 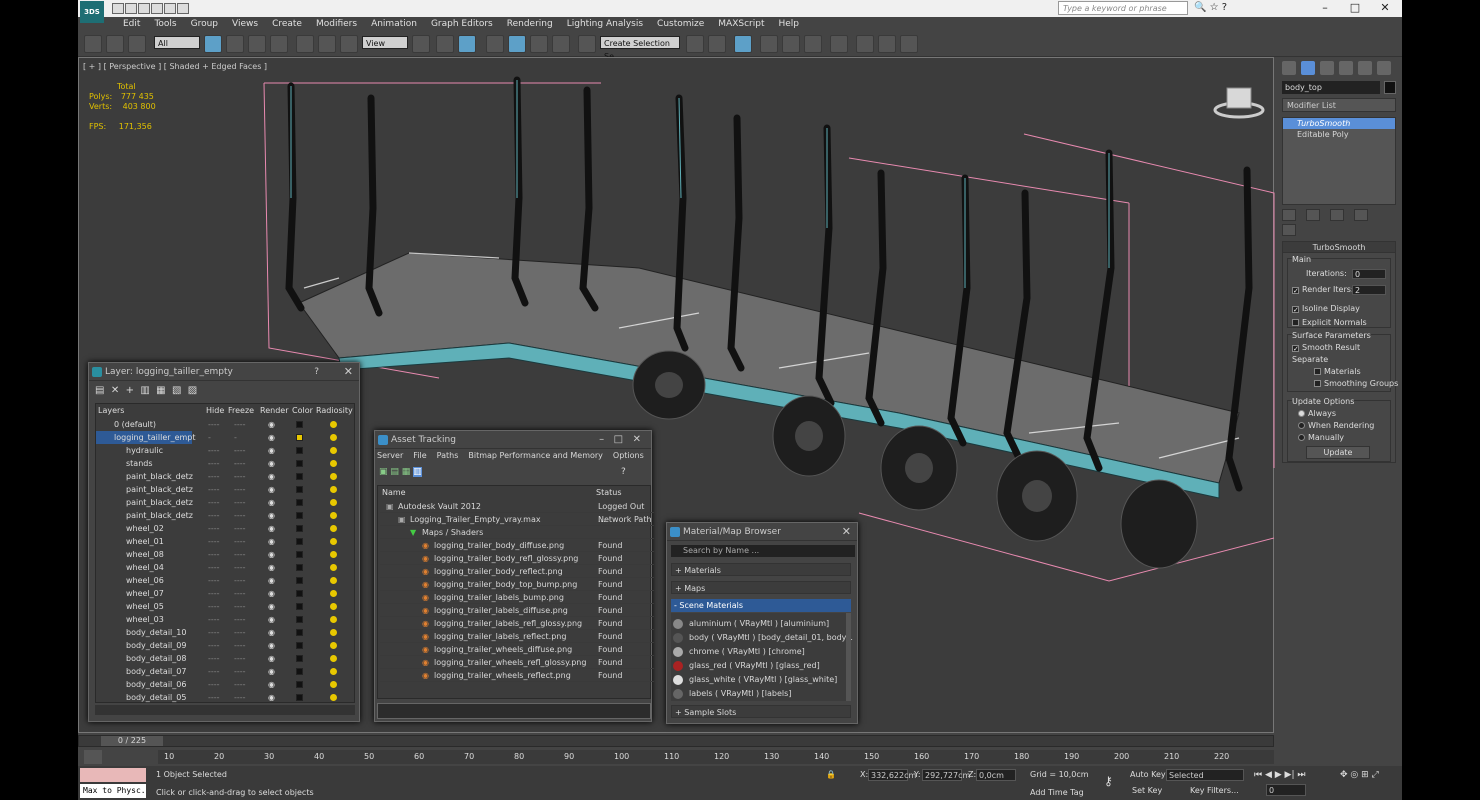 What do you see at coordinates (517, 675) in the screenshot?
I see `asset-row: ◉ logging_trailer_wheels_reflect.png Found` at bounding box center [517, 675].